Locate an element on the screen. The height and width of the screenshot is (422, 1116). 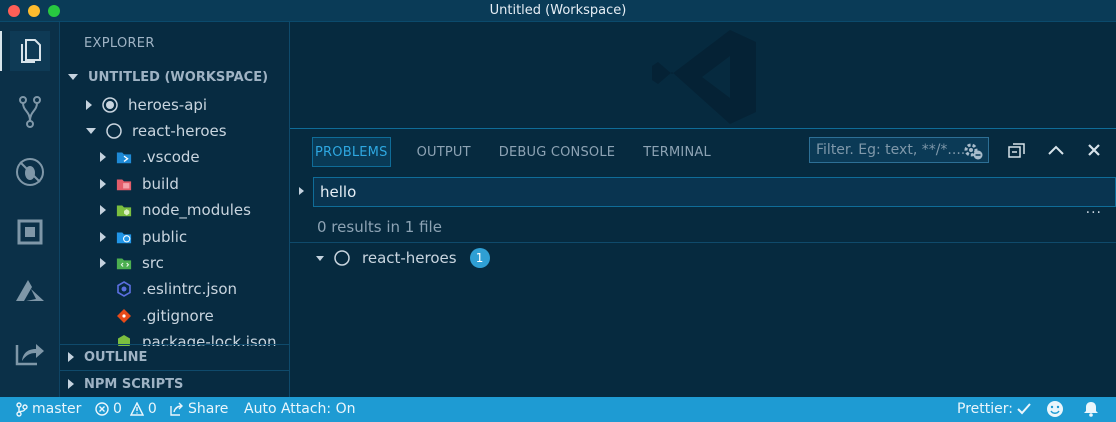
activity-source-control is located at coordinates (30, 112).